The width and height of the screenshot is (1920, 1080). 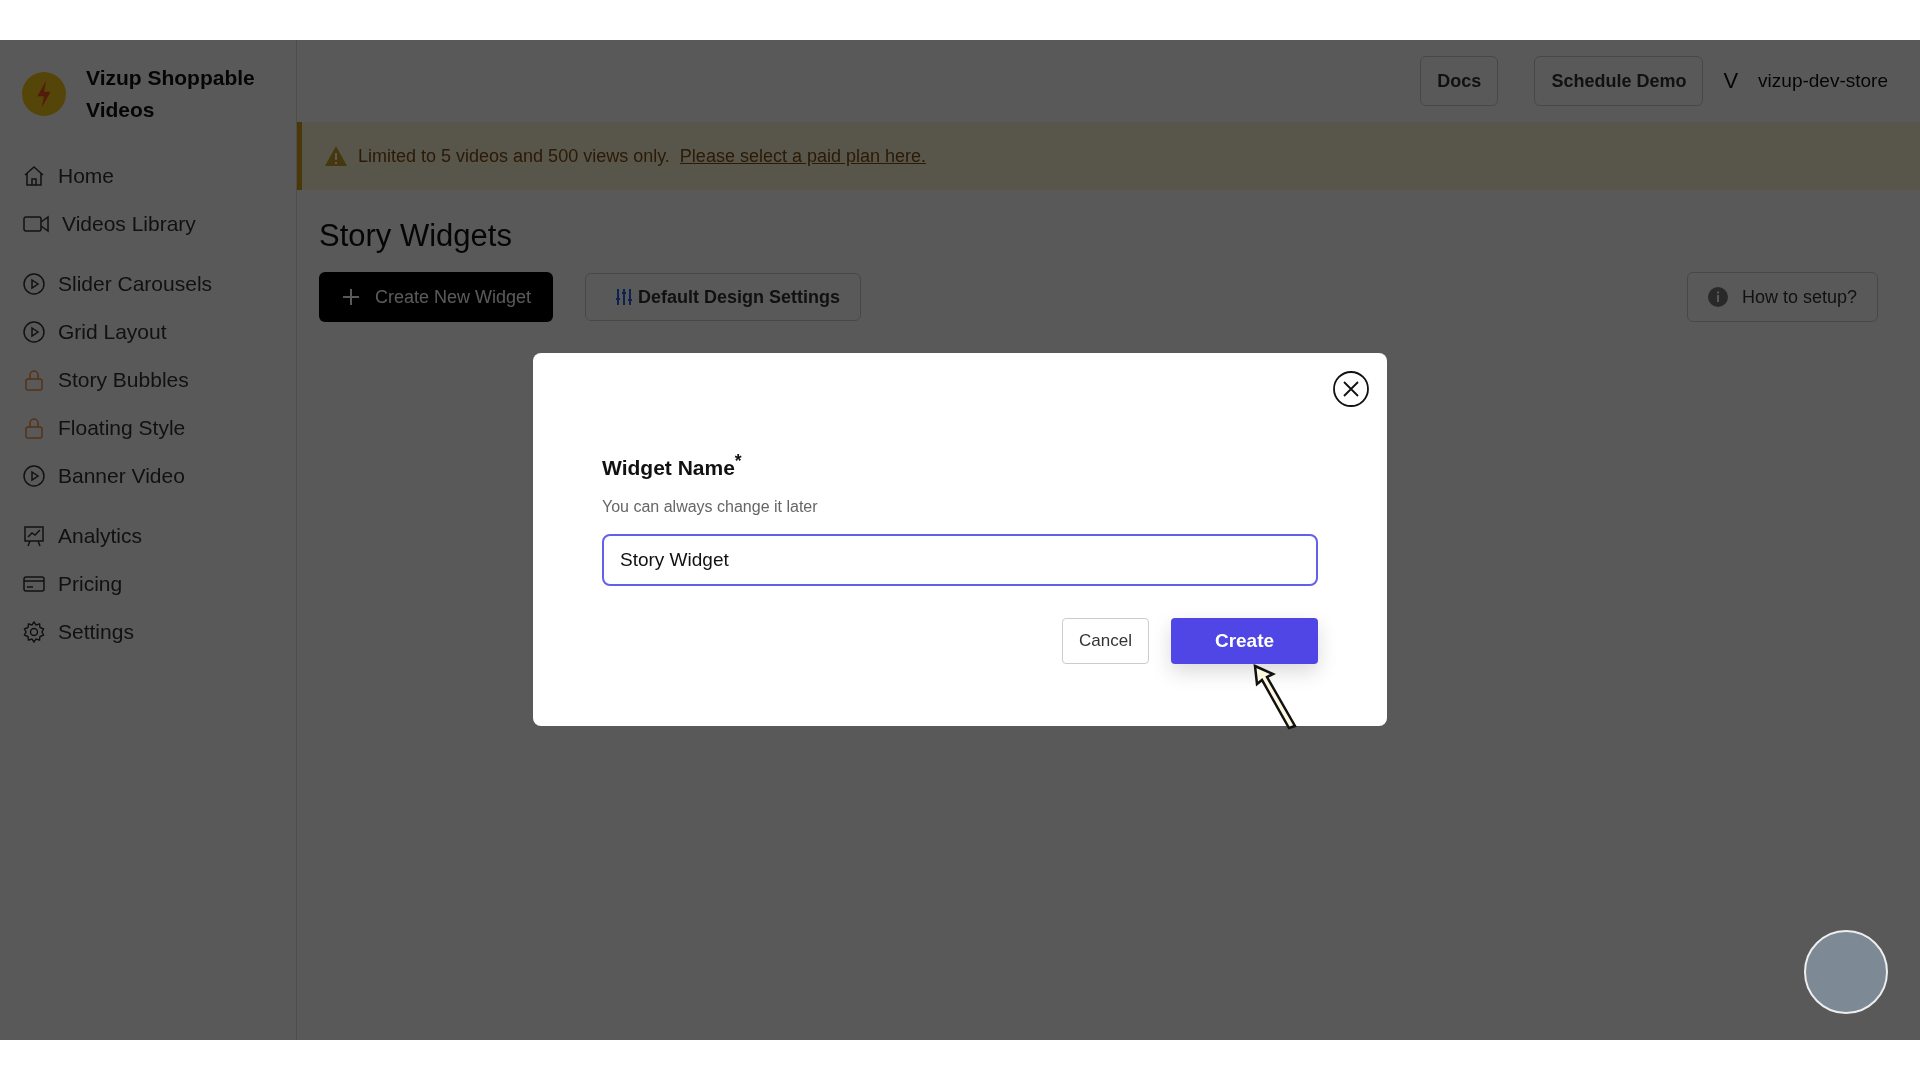 I want to click on paid-plan-link: Please select a paid plan here., so click(x=803, y=156).